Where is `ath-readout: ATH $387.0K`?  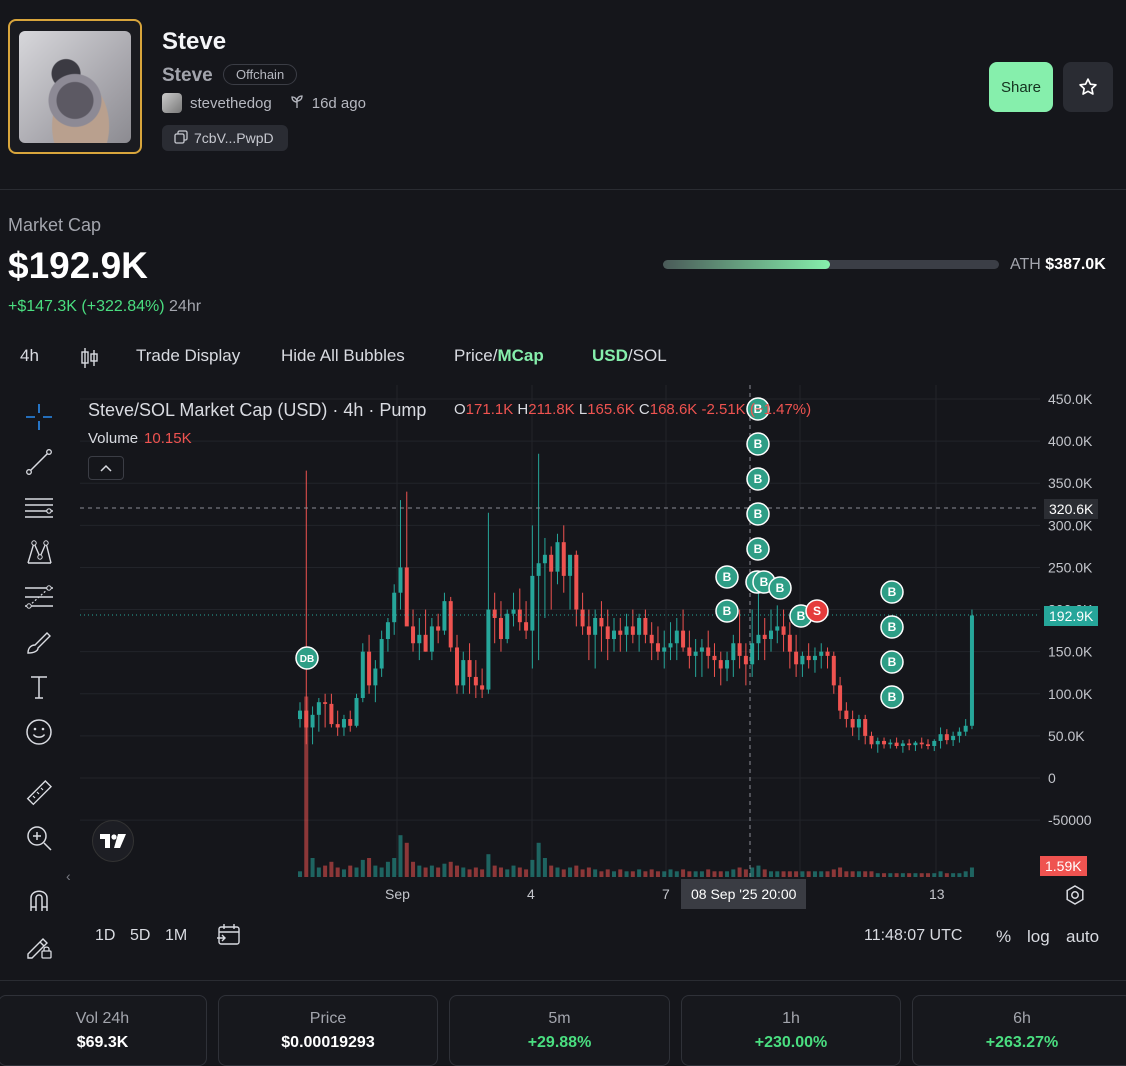 ath-readout: ATH $387.0K is located at coordinates (1058, 265).